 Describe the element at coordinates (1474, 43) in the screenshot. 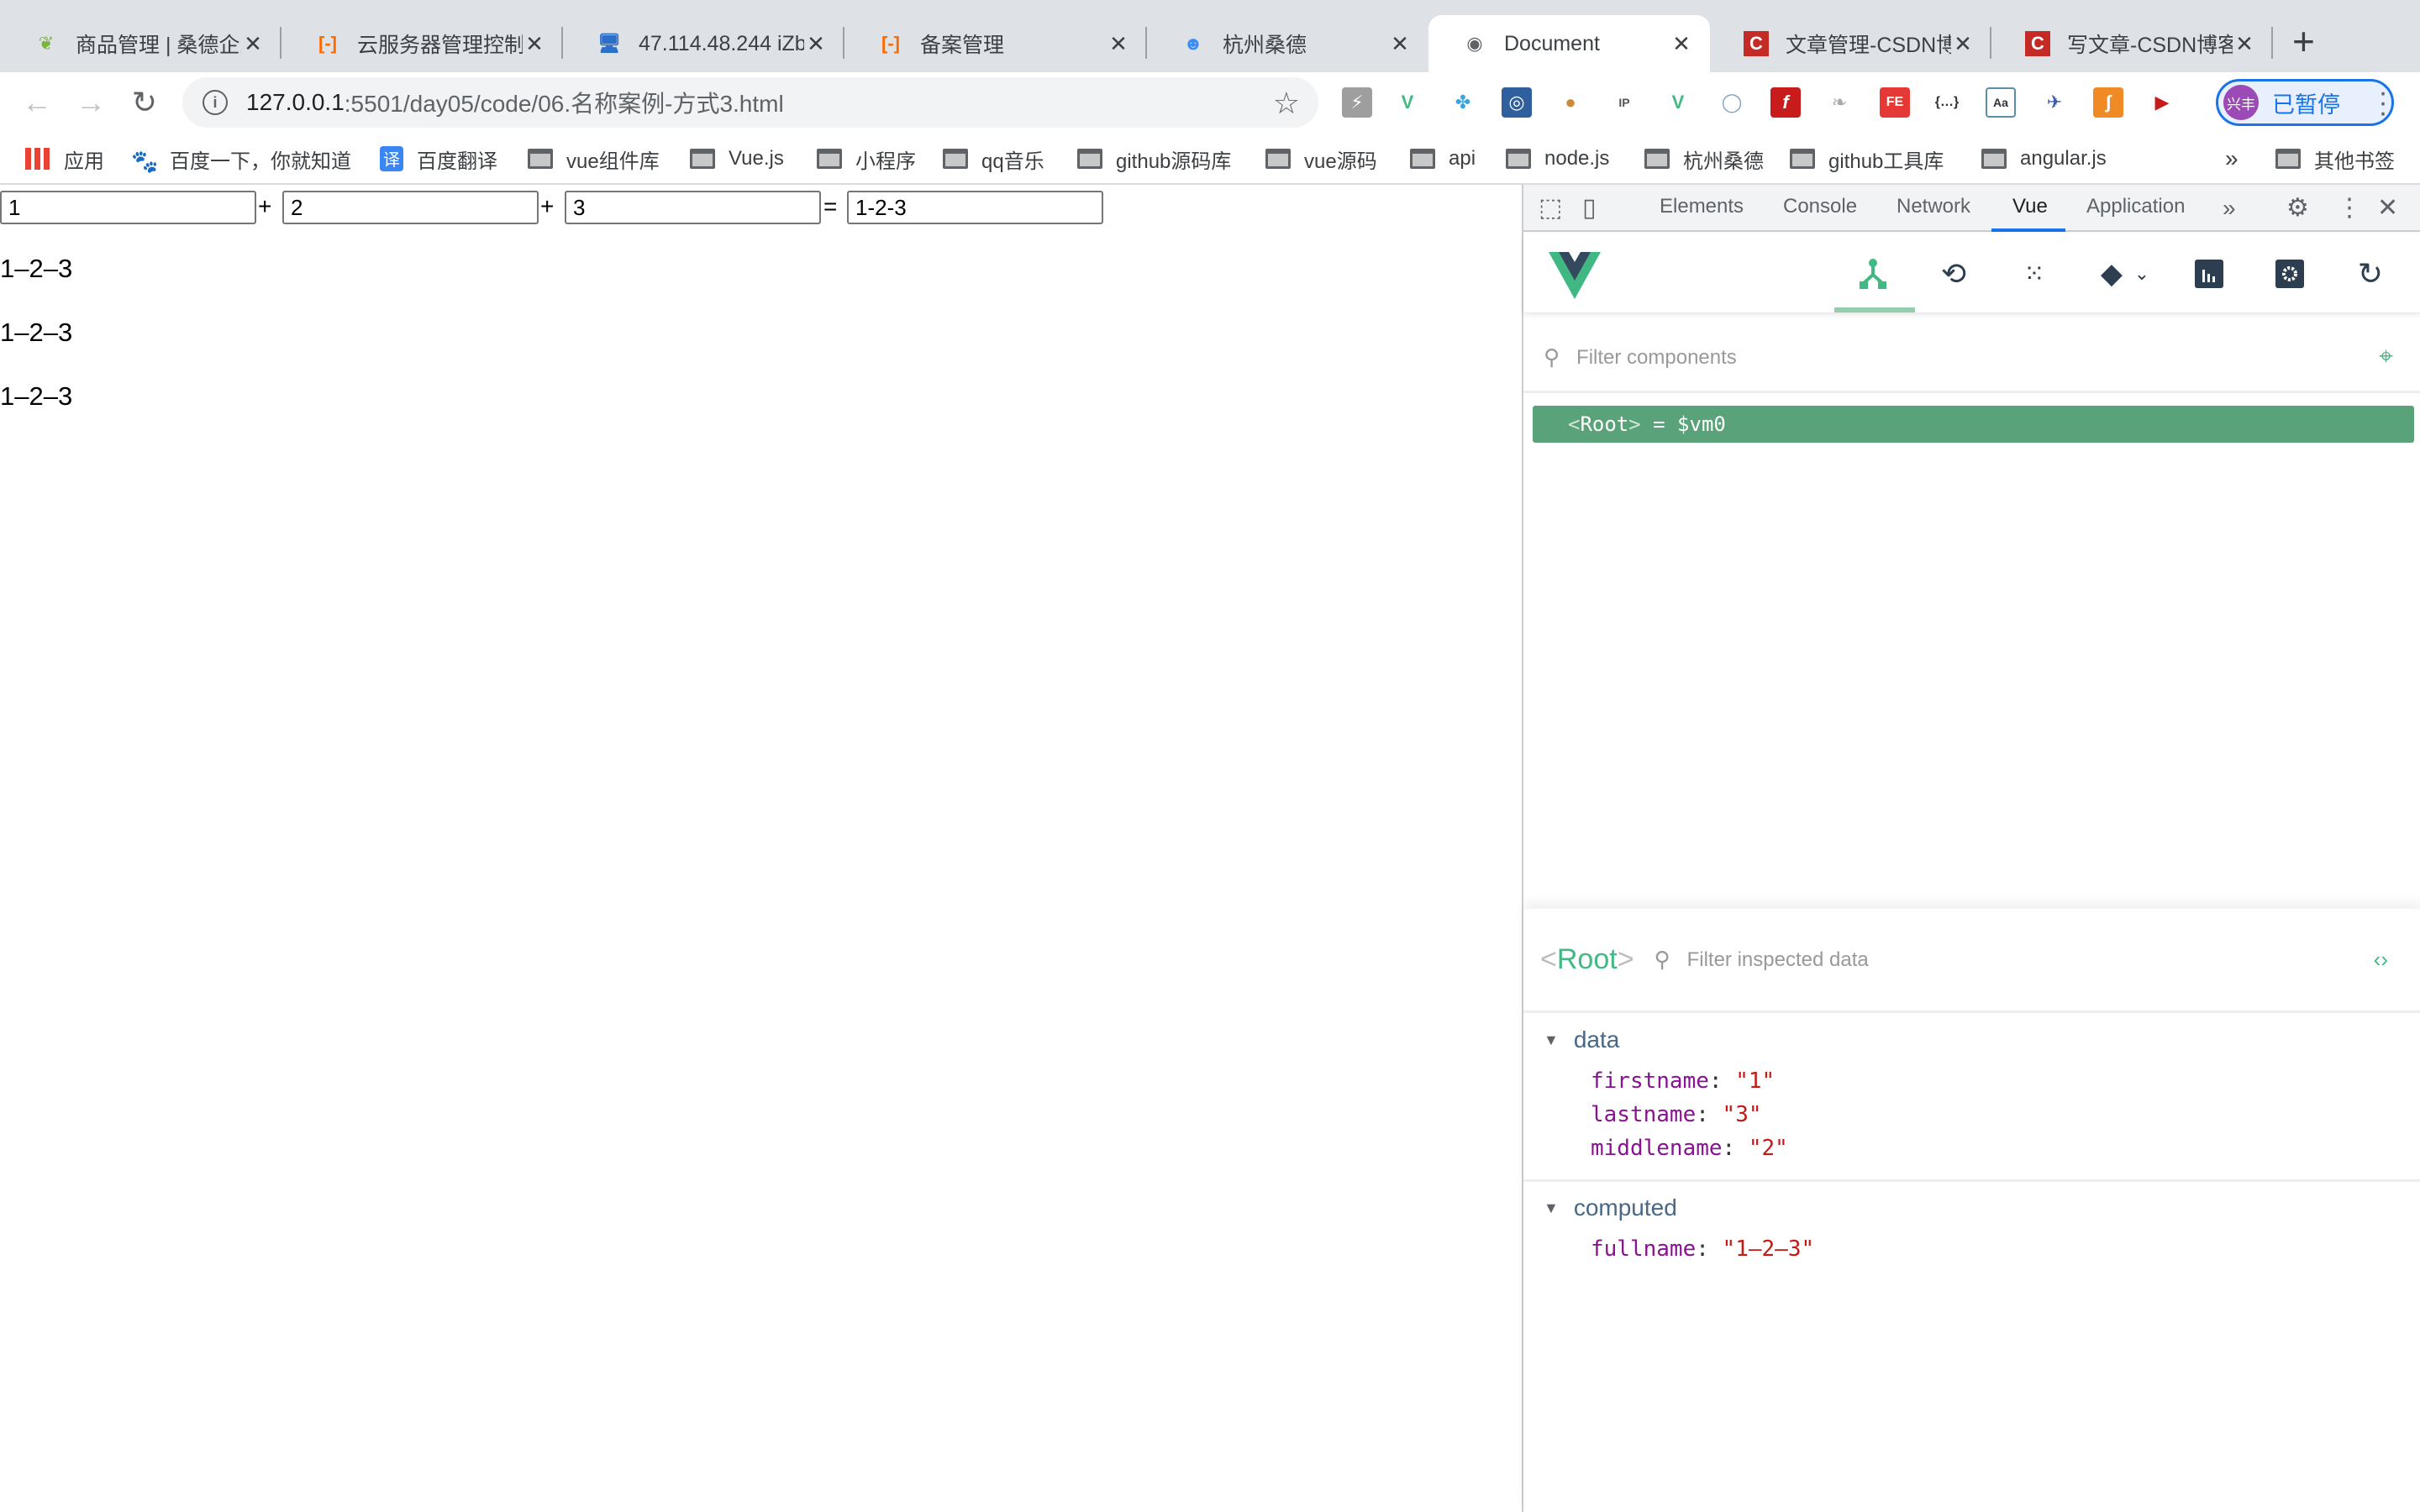

I see `globe-icon: ◉` at that location.